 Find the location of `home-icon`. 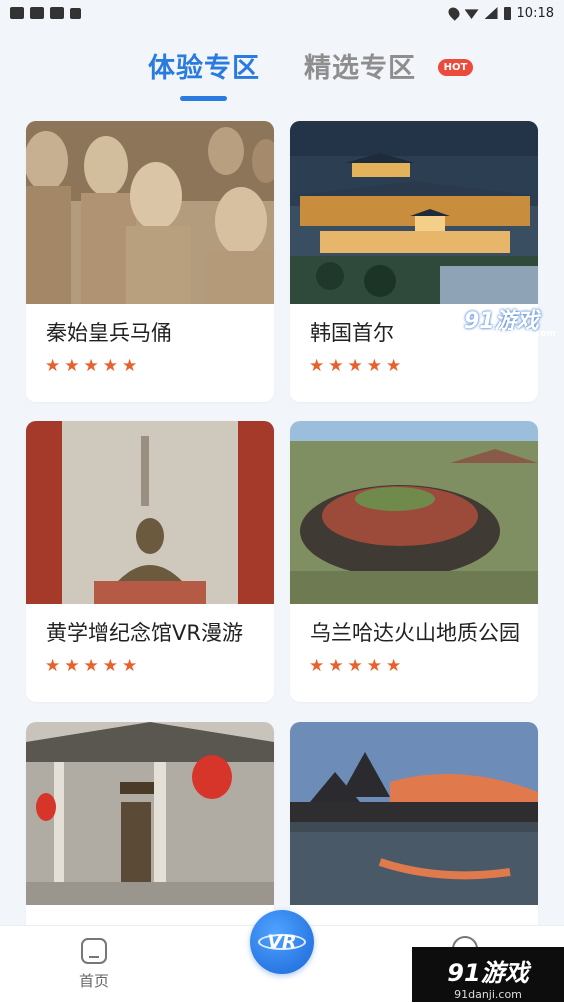

home-icon is located at coordinates (94, 951).